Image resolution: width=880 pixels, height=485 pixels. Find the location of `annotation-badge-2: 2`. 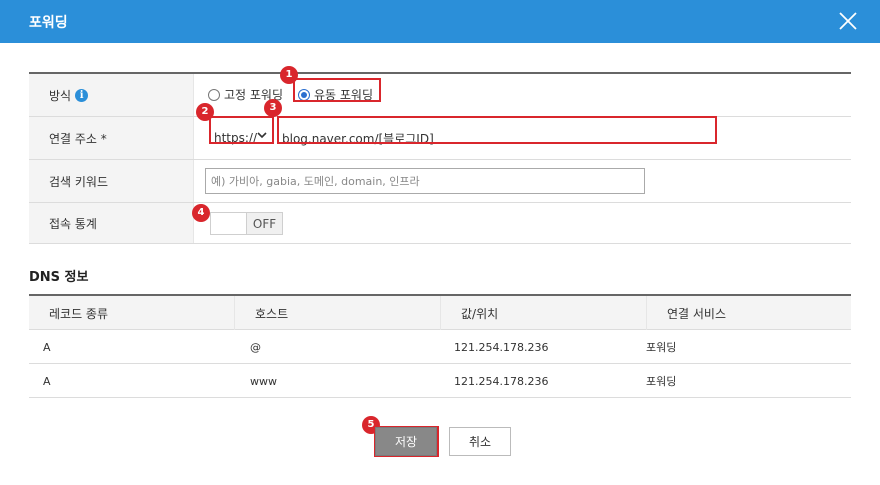

annotation-badge-2: 2 is located at coordinates (205, 112).